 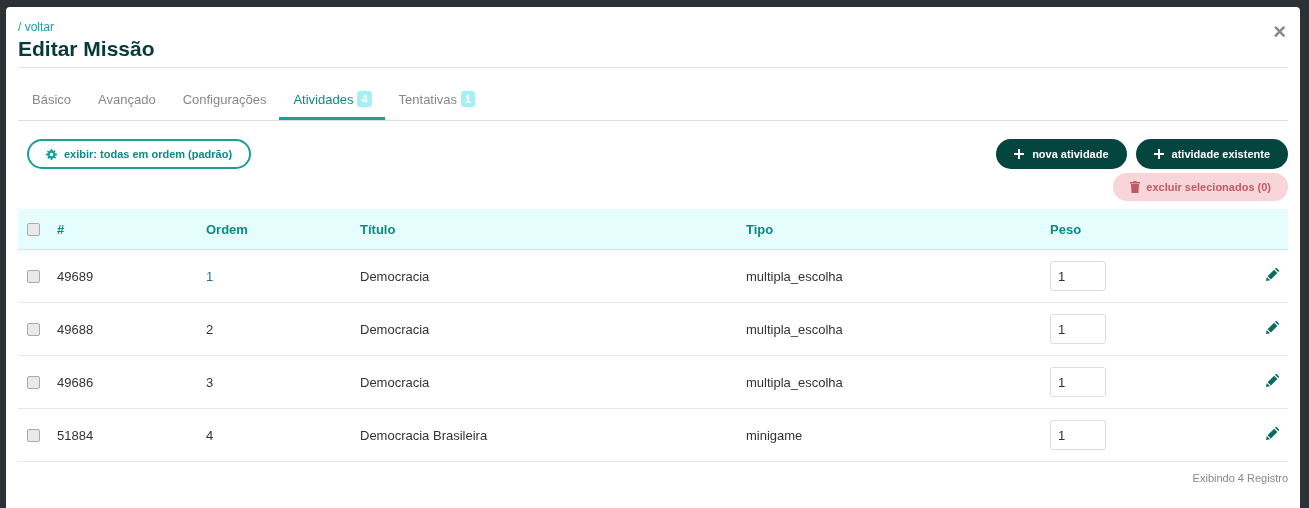 I want to click on column-header: Peso, so click(x=1066, y=229).